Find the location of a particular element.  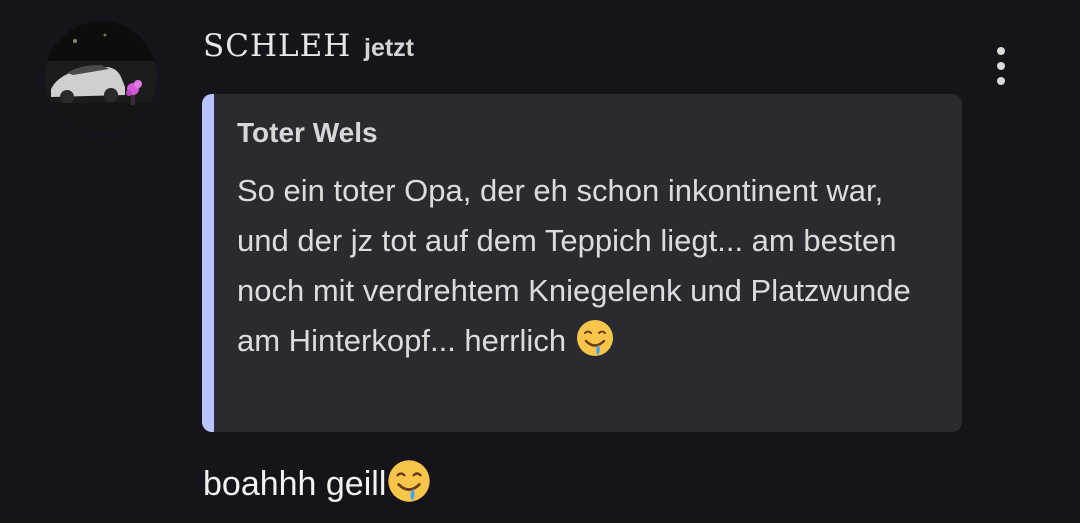

quote-accent-bar is located at coordinates (208, 263).